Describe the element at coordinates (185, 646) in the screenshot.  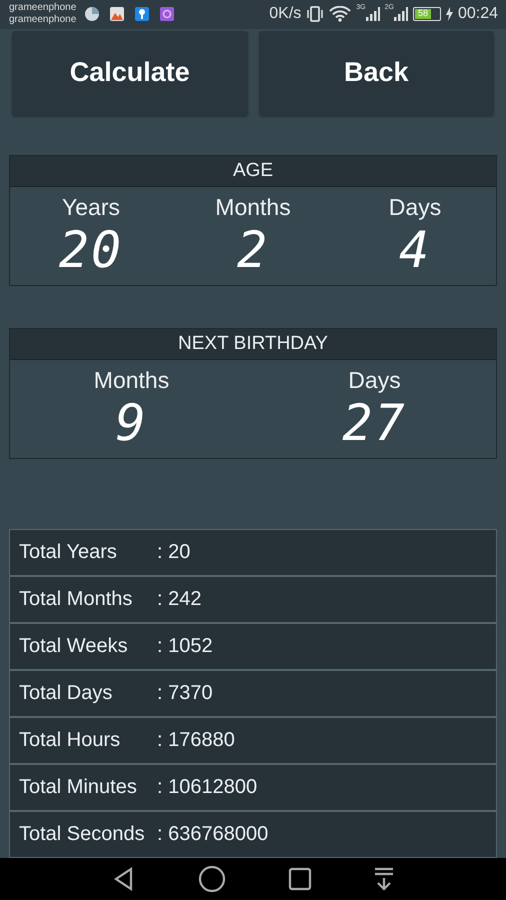
I see `total-value: : 1052` at that location.